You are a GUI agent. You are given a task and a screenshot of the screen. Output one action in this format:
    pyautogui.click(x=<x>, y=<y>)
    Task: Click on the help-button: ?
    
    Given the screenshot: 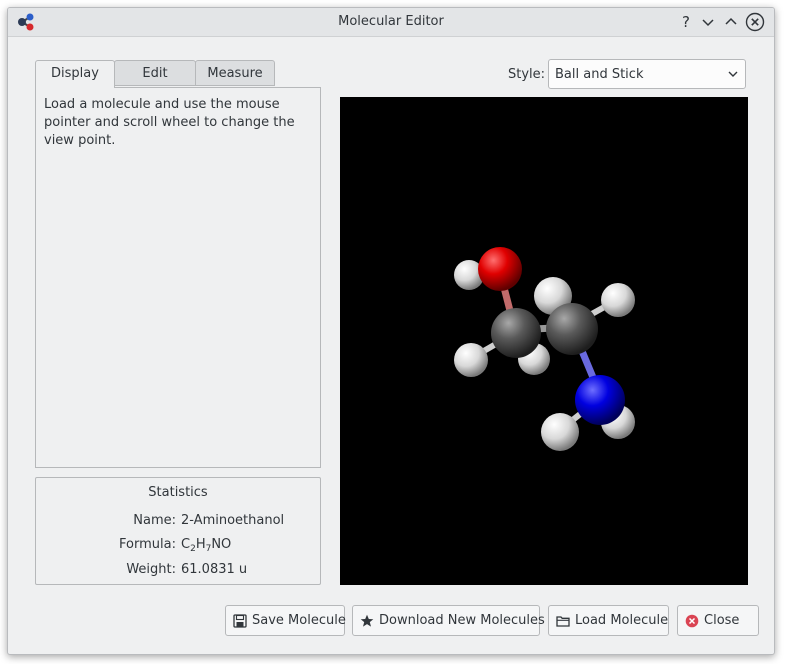 What is the action you would take?
    pyautogui.click(x=686, y=22)
    